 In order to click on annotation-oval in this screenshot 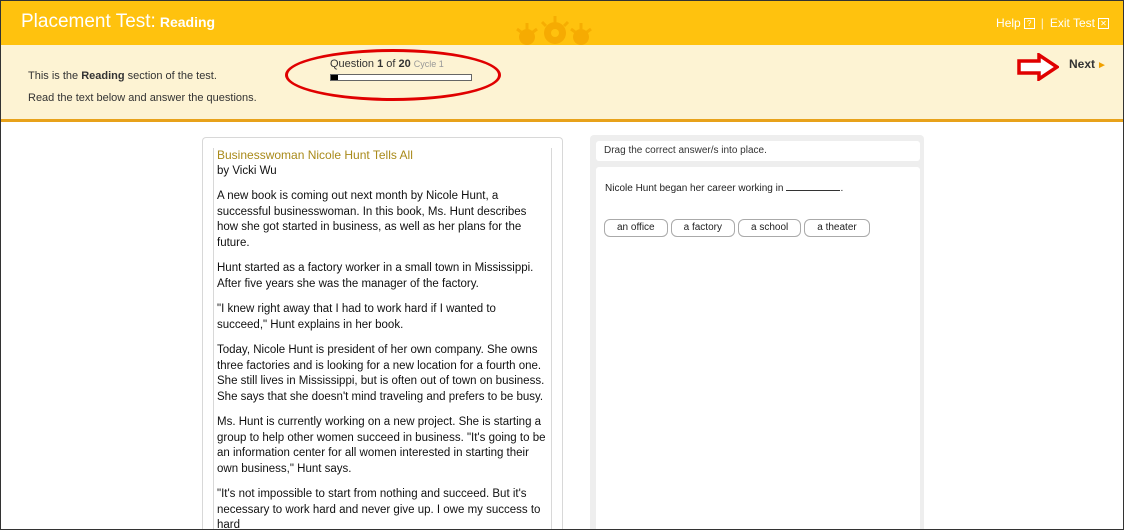, I will do `click(393, 75)`.